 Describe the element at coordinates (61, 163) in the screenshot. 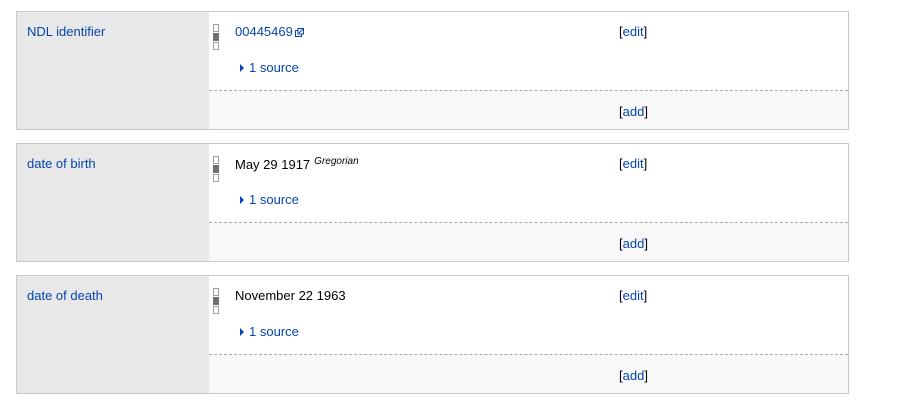

I see `property-label-date-of-birth: date of birth` at that location.